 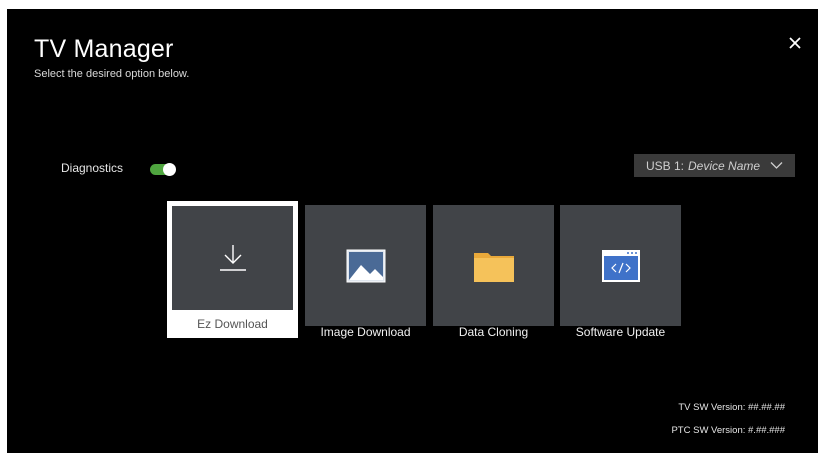 I want to click on diagnostics-toggle, so click(x=163, y=169).